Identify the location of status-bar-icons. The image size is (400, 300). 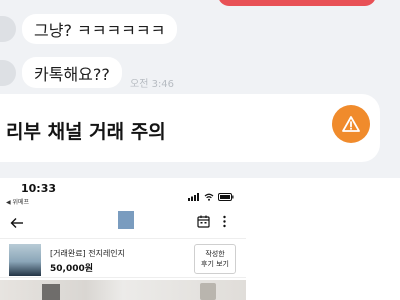
(211, 195).